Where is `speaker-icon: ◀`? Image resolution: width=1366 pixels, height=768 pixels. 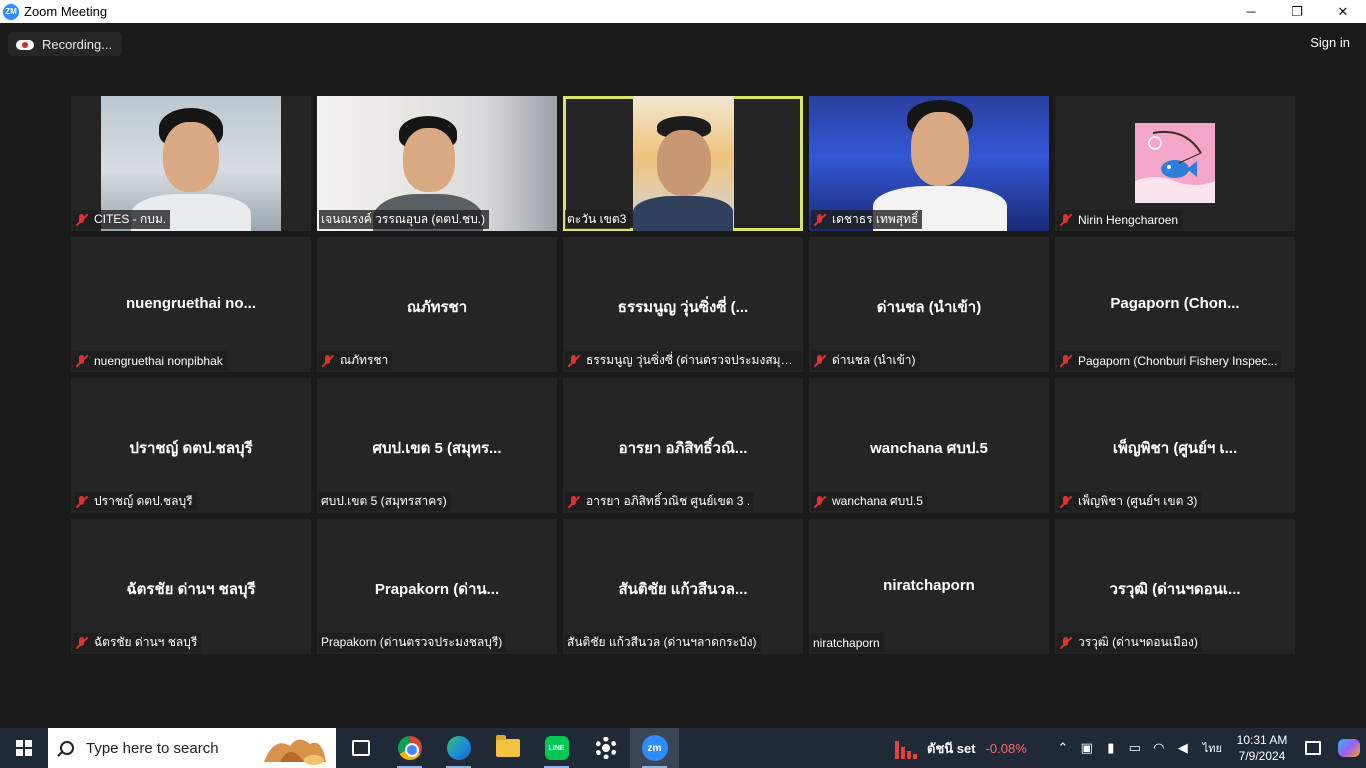 speaker-icon: ◀ is located at coordinates (1182, 747).